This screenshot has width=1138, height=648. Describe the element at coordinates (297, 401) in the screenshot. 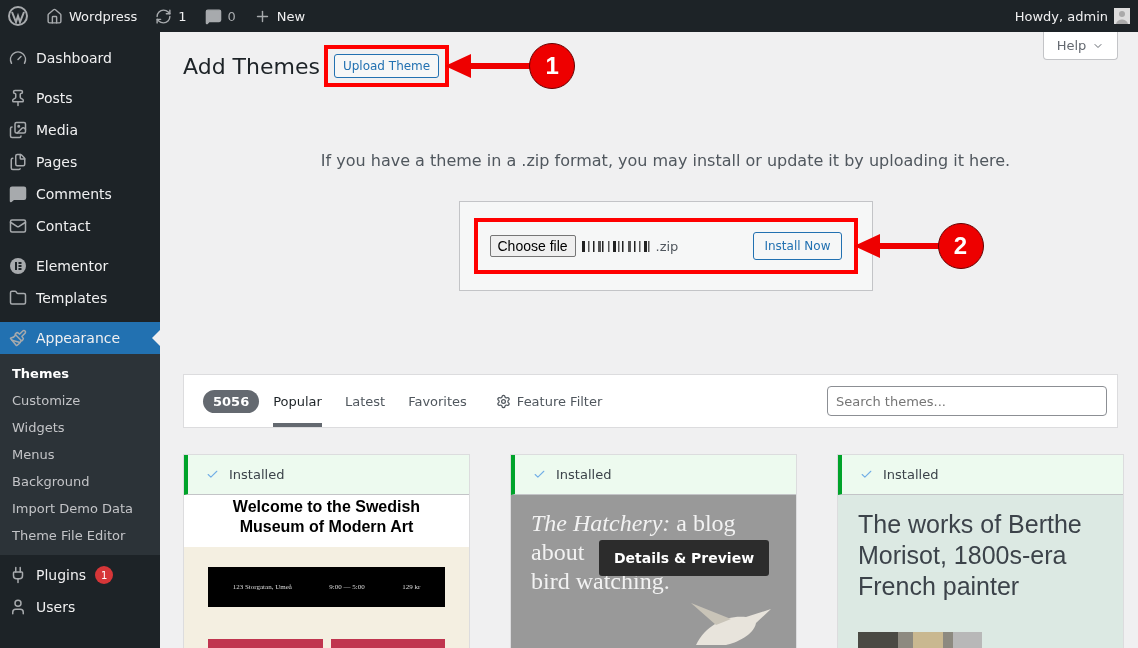

I see `filter-tab: Popular` at that location.